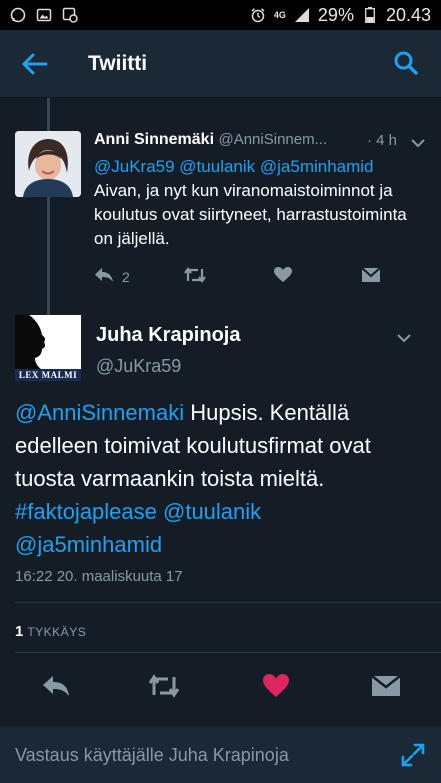  Describe the element at coordinates (220, 689) in the screenshot. I see `main-tweet-actions` at that location.